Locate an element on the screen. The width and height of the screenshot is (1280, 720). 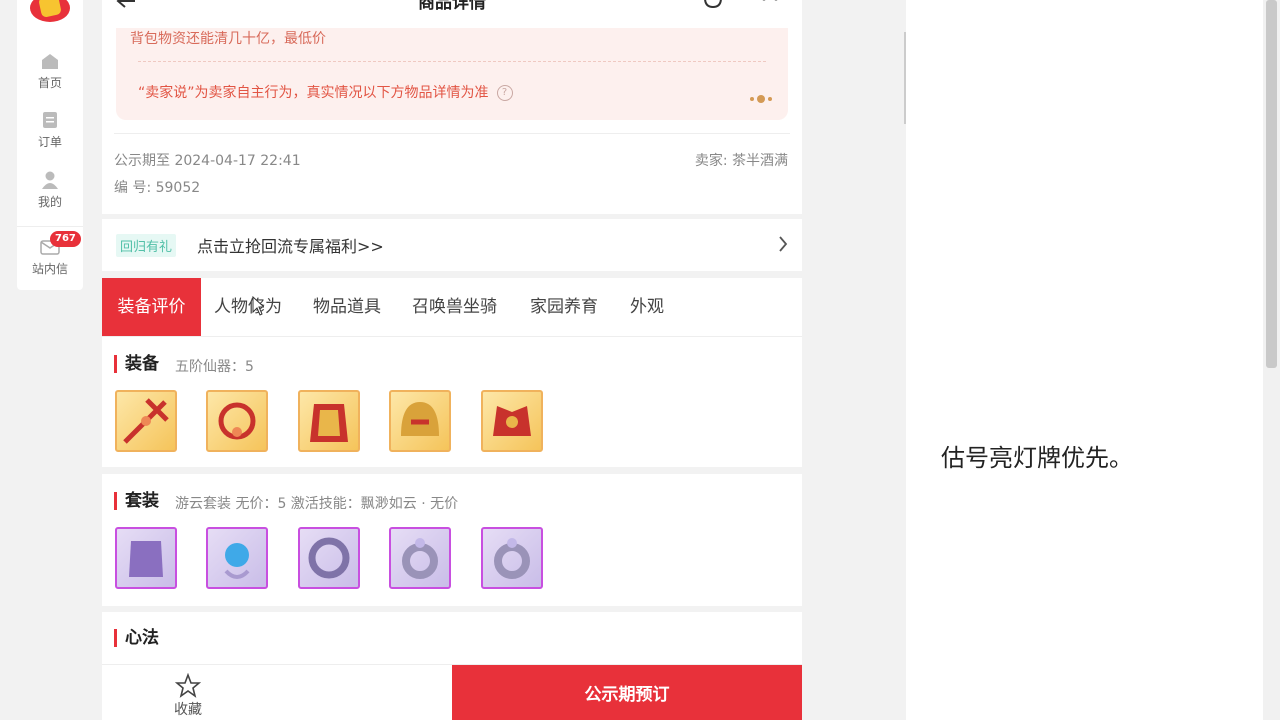
dots-icon is located at coordinates (759, 97).